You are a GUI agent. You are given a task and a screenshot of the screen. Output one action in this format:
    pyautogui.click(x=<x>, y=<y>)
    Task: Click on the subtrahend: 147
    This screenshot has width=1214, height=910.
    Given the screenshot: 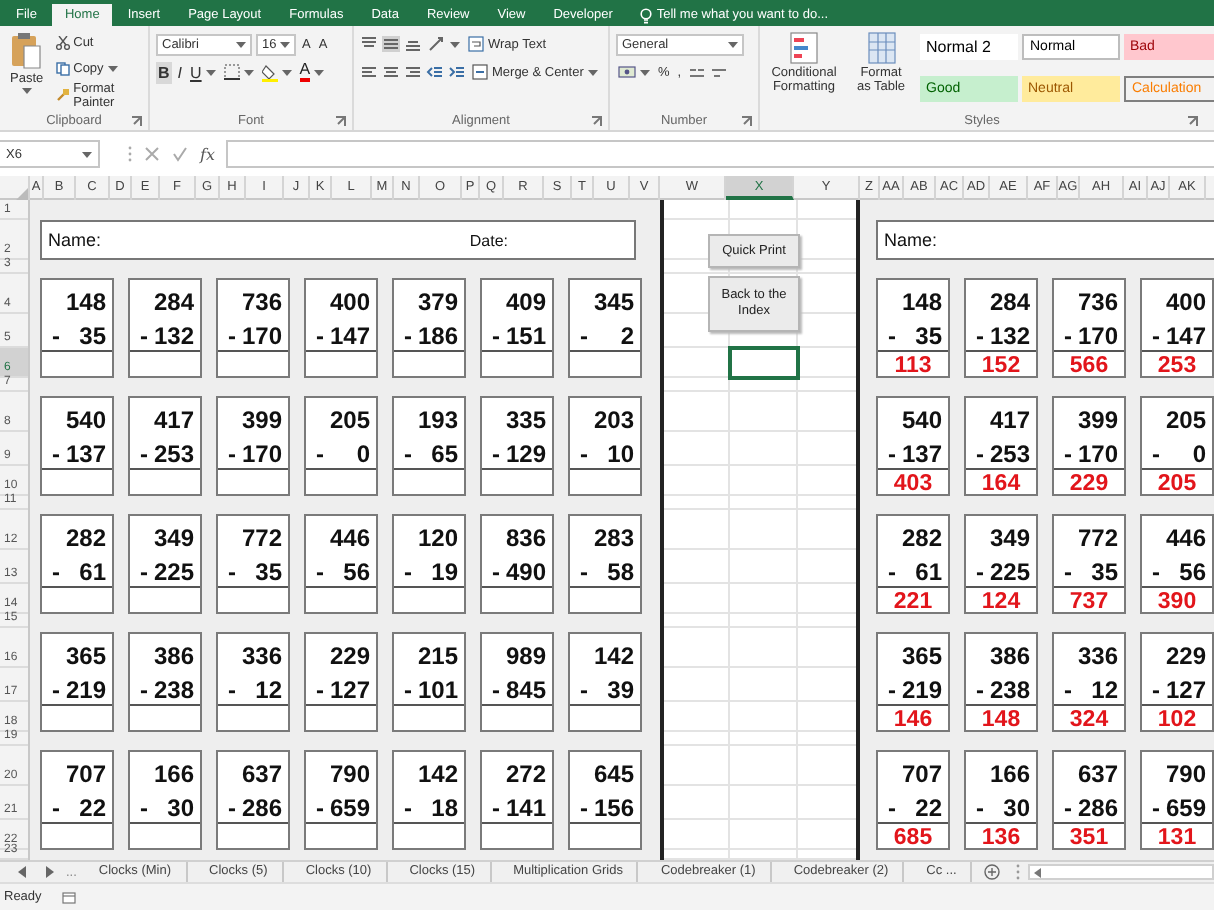 What is the action you would take?
    pyautogui.click(x=349, y=335)
    